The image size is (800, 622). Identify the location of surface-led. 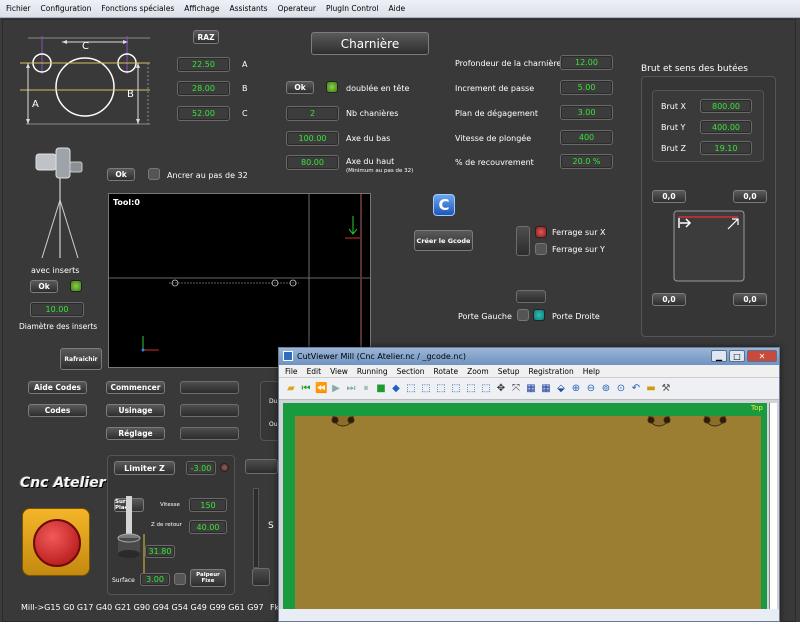
(180, 579).